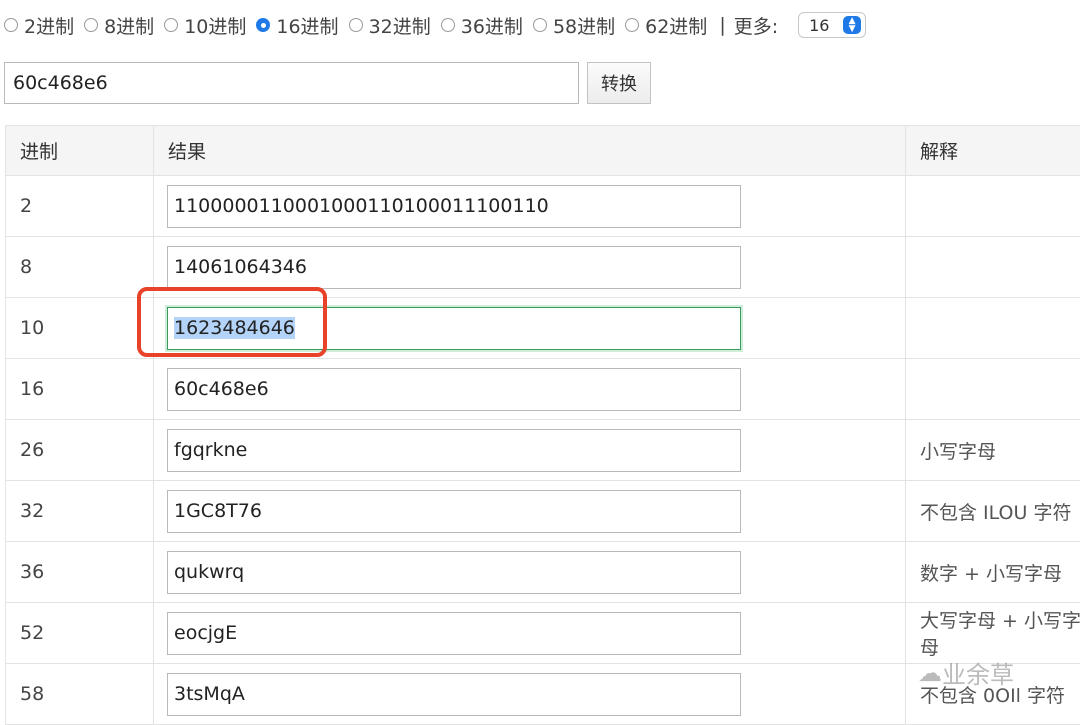  Describe the element at coordinates (492, 25) in the screenshot. I see `radio-label: 36进制` at that location.